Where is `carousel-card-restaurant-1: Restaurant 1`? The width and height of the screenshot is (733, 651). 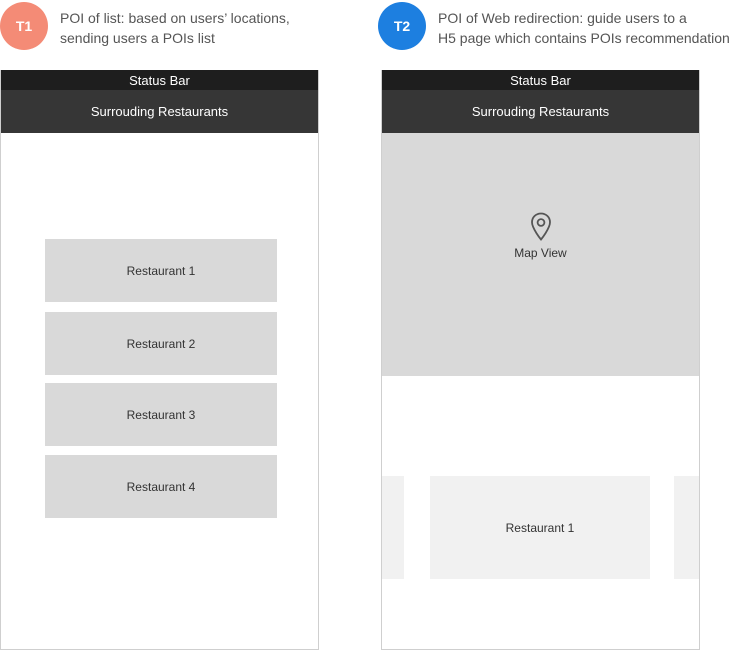 carousel-card-restaurant-1: Restaurant 1 is located at coordinates (540, 527).